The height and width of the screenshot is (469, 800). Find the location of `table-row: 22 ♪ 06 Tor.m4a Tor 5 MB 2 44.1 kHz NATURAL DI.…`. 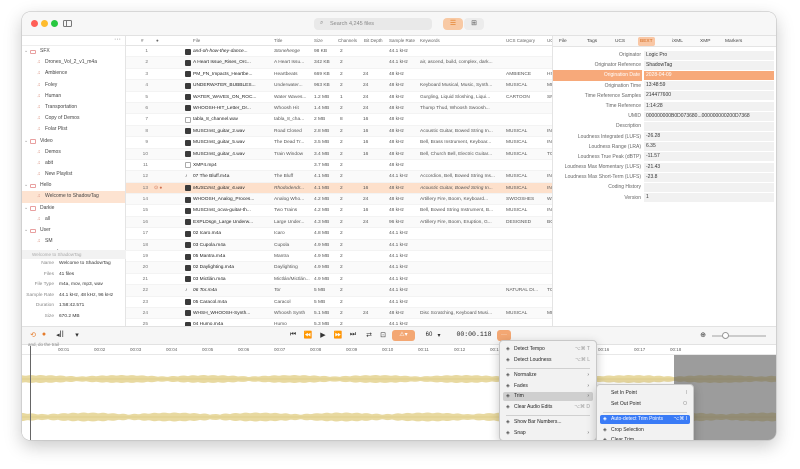

table-row: 22 ♪ 06 Tor.m4a Tor 5 MB 2 44.1 kHz NATURAL DI.… is located at coordinates (348, 291).